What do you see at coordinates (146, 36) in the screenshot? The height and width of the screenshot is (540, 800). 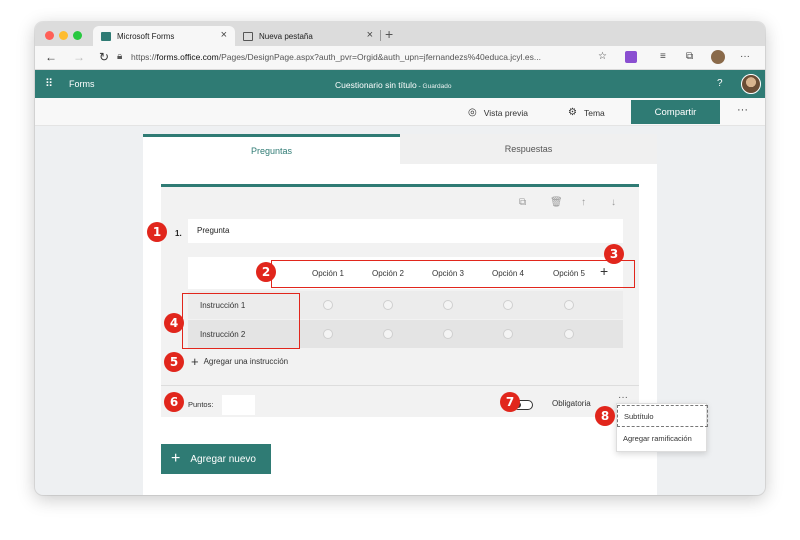 I see `tab-label: Microsoft Forms` at bounding box center [146, 36].